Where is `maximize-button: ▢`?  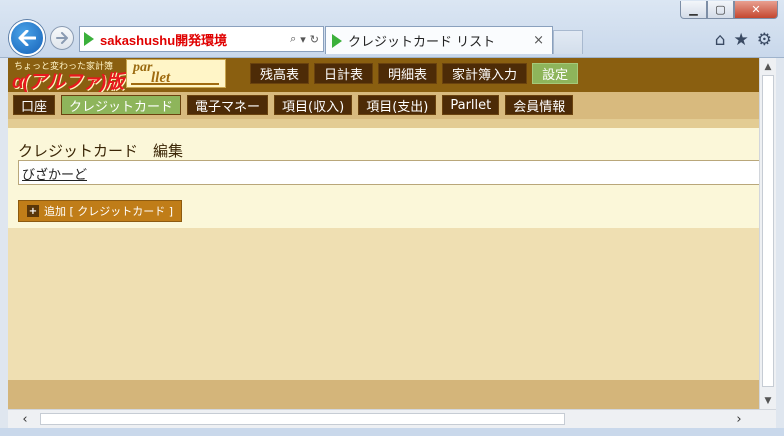 maximize-button: ▢ is located at coordinates (720, 10).